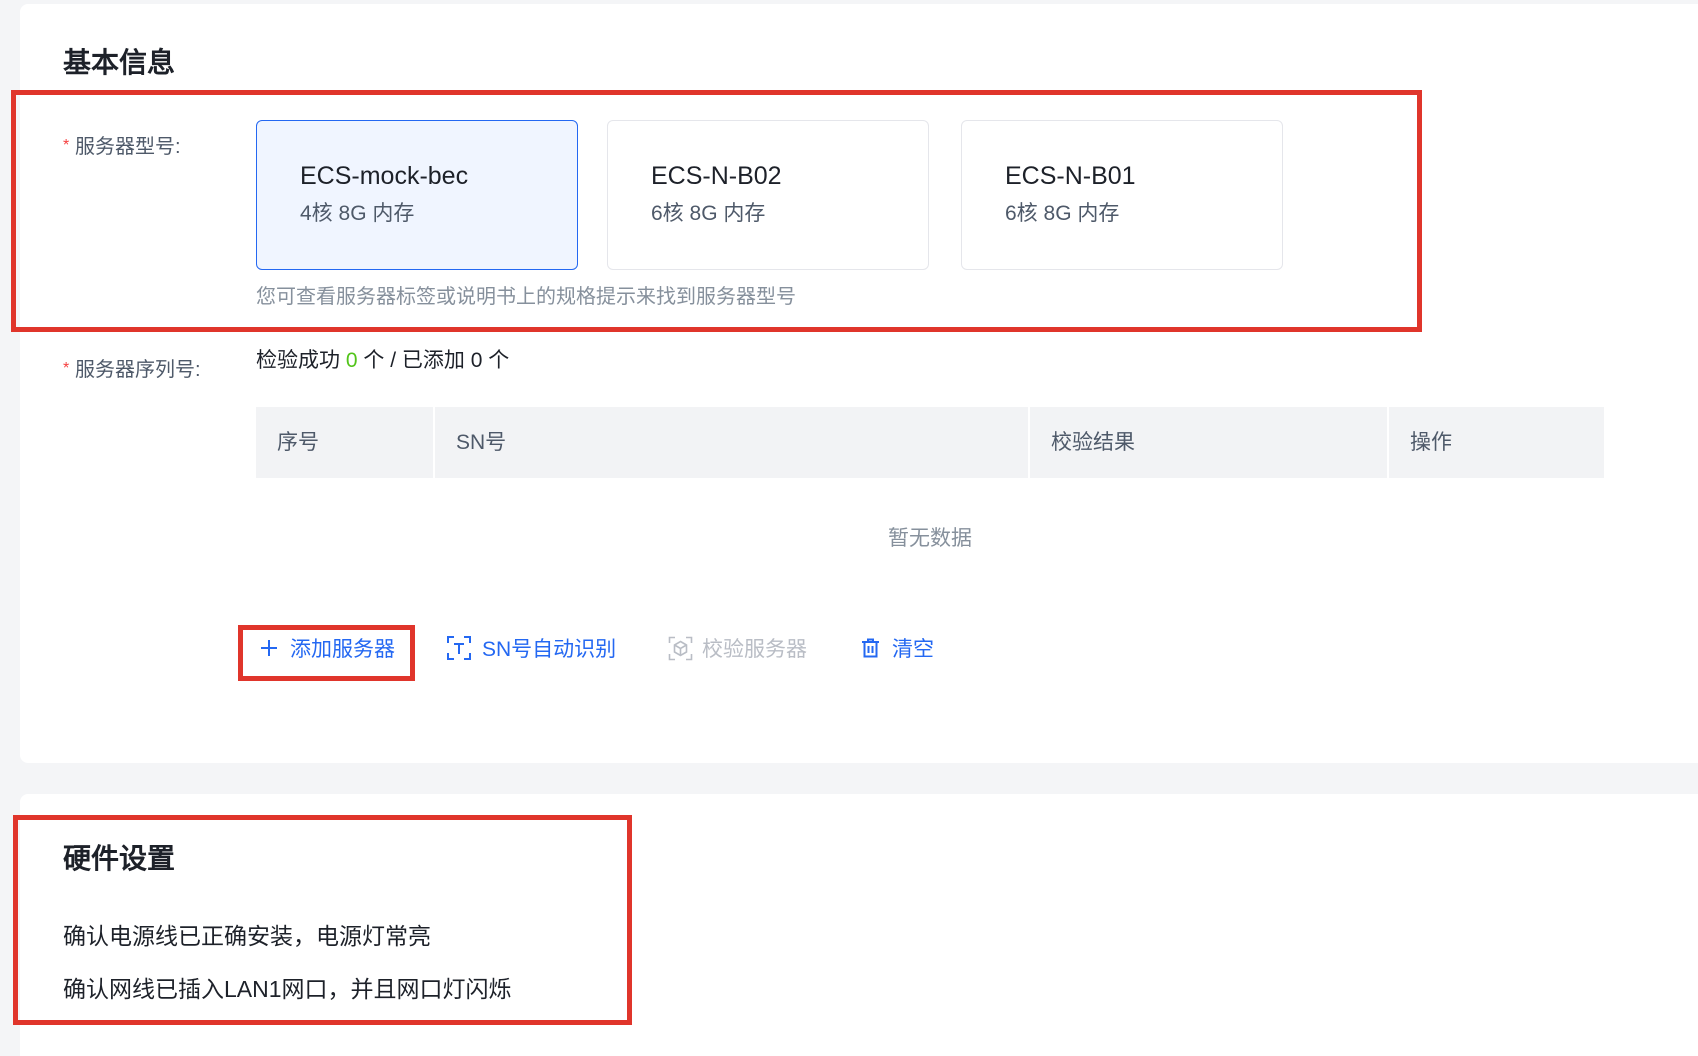 The image size is (1698, 1056). Describe the element at coordinates (930, 538) in the screenshot. I see `table-empty-text: 暂无数据` at that location.